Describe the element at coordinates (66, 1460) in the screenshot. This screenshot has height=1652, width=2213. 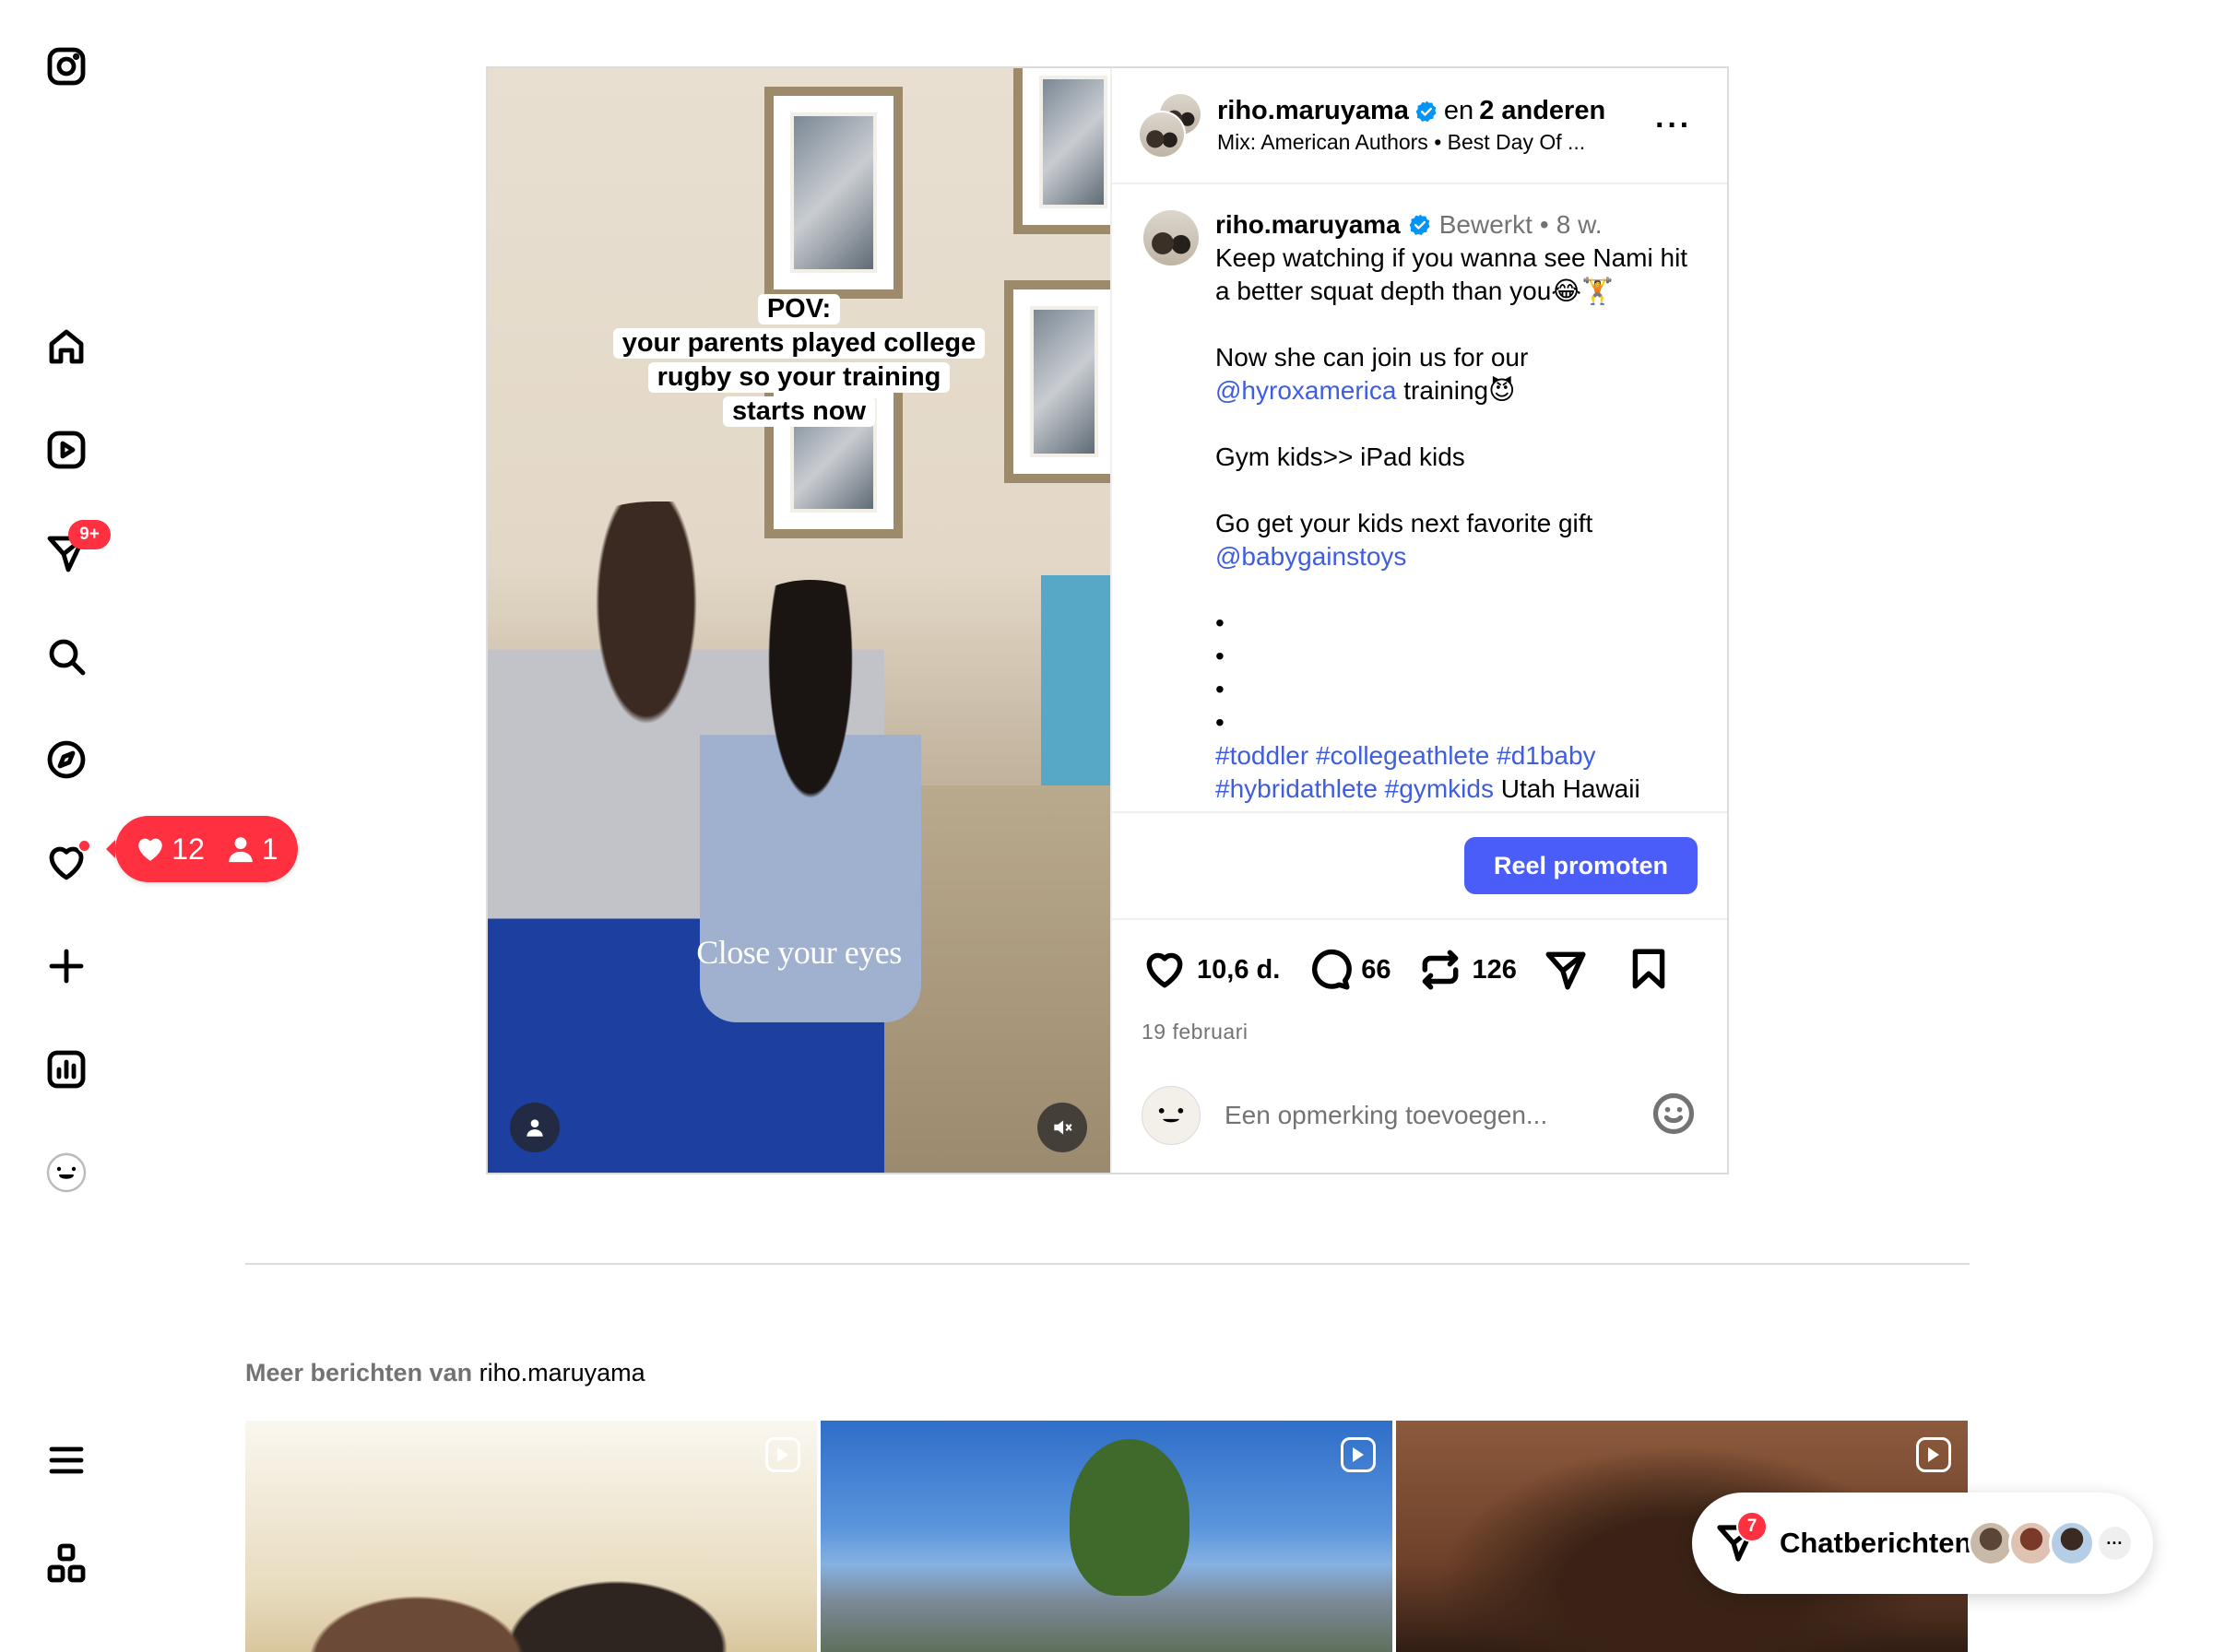
I see `more-menu-icon` at that location.